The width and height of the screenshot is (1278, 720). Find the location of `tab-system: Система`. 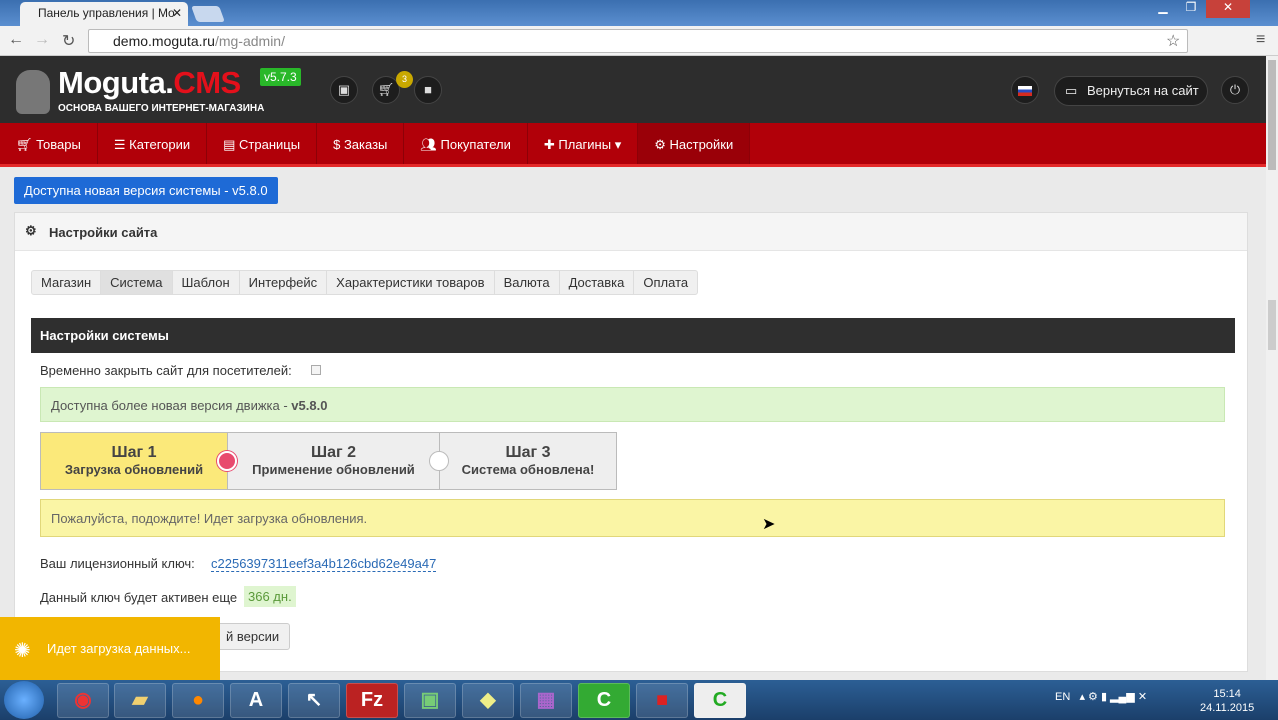

tab-system: Система is located at coordinates (137, 282).